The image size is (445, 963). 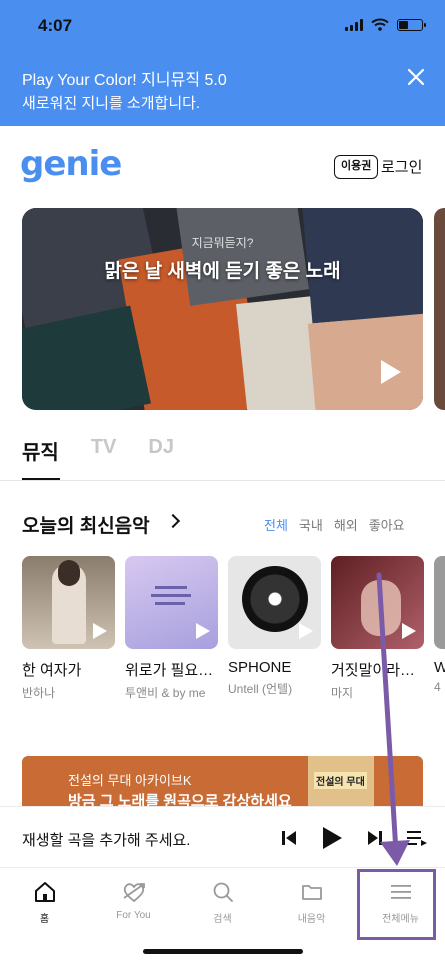 I want to click on filter-likes: 좋아요, so click(x=387, y=524).